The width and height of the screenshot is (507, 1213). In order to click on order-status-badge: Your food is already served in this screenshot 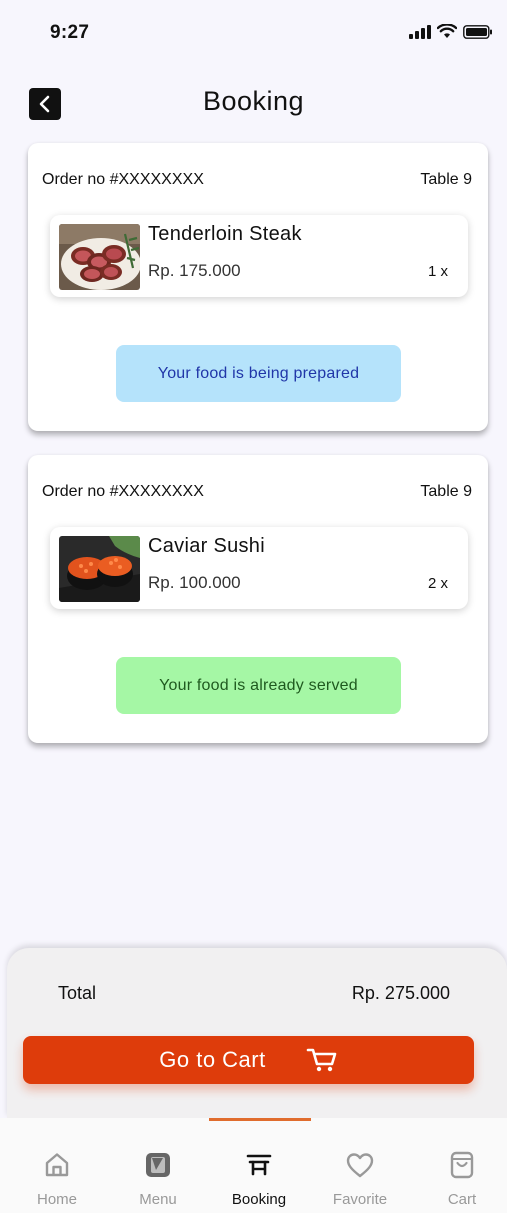, I will do `click(258, 685)`.